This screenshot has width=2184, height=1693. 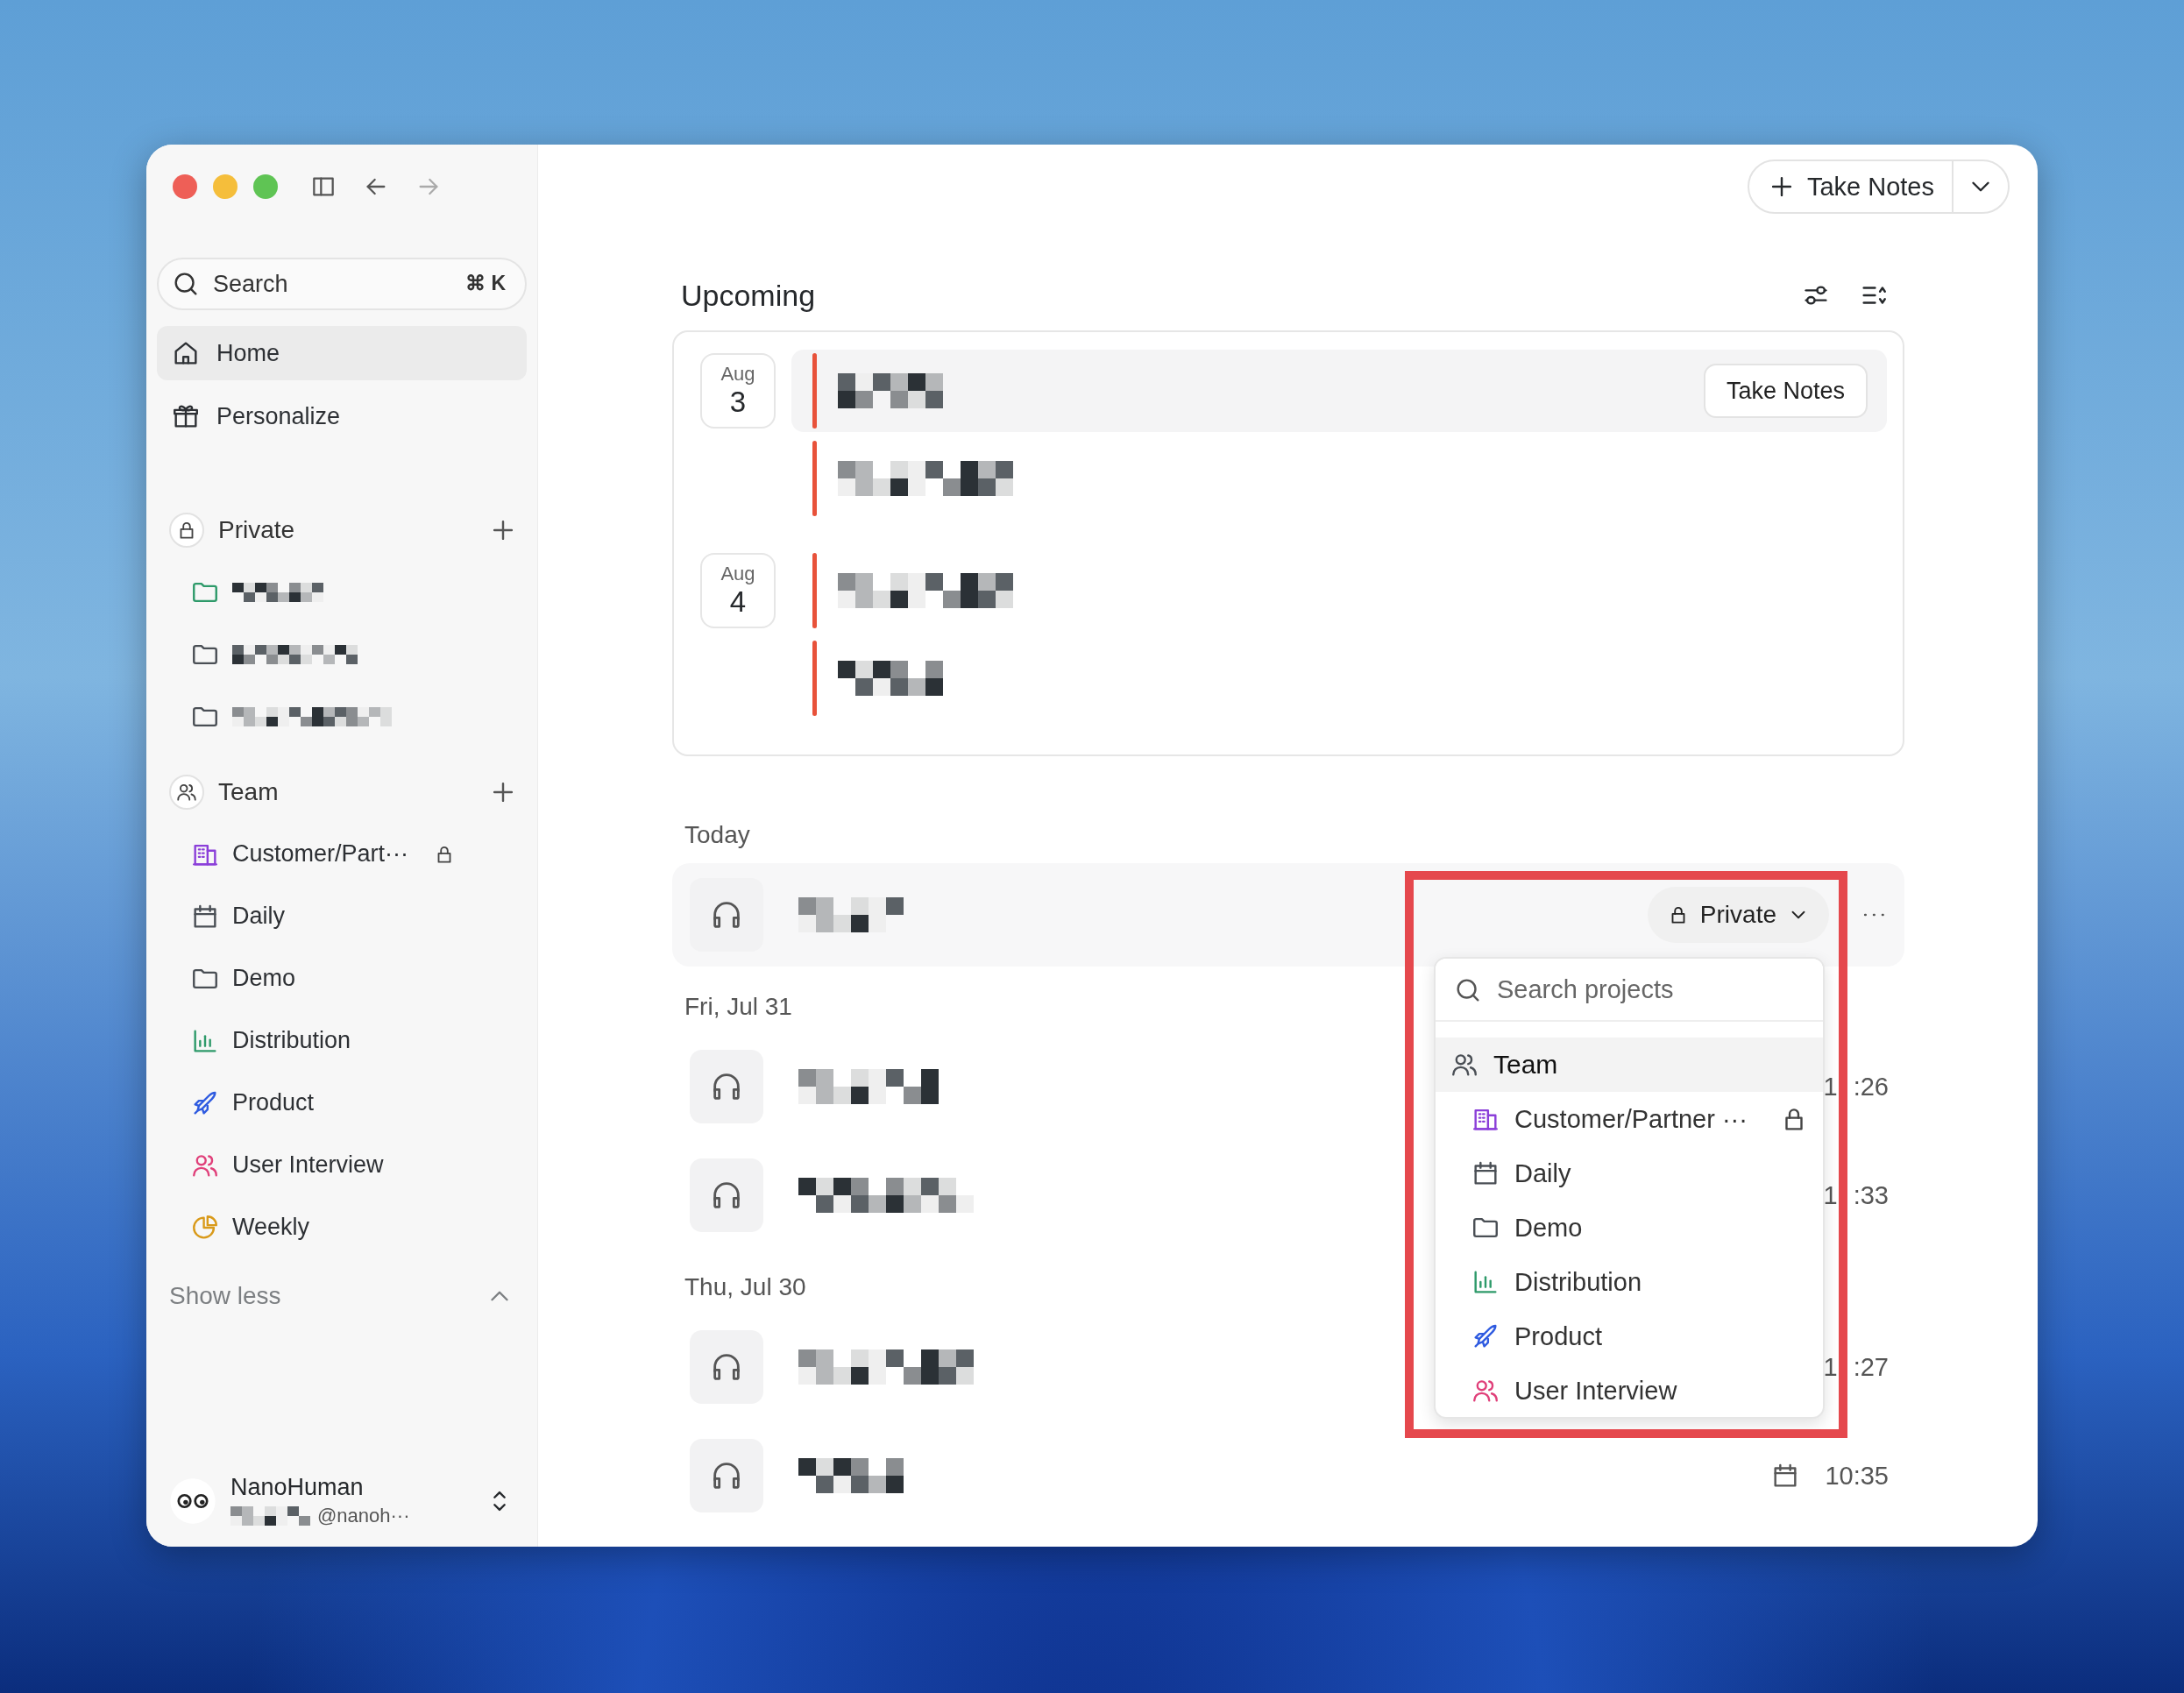 What do you see at coordinates (1871, 1195) in the screenshot?
I see `time-label: :33` at bounding box center [1871, 1195].